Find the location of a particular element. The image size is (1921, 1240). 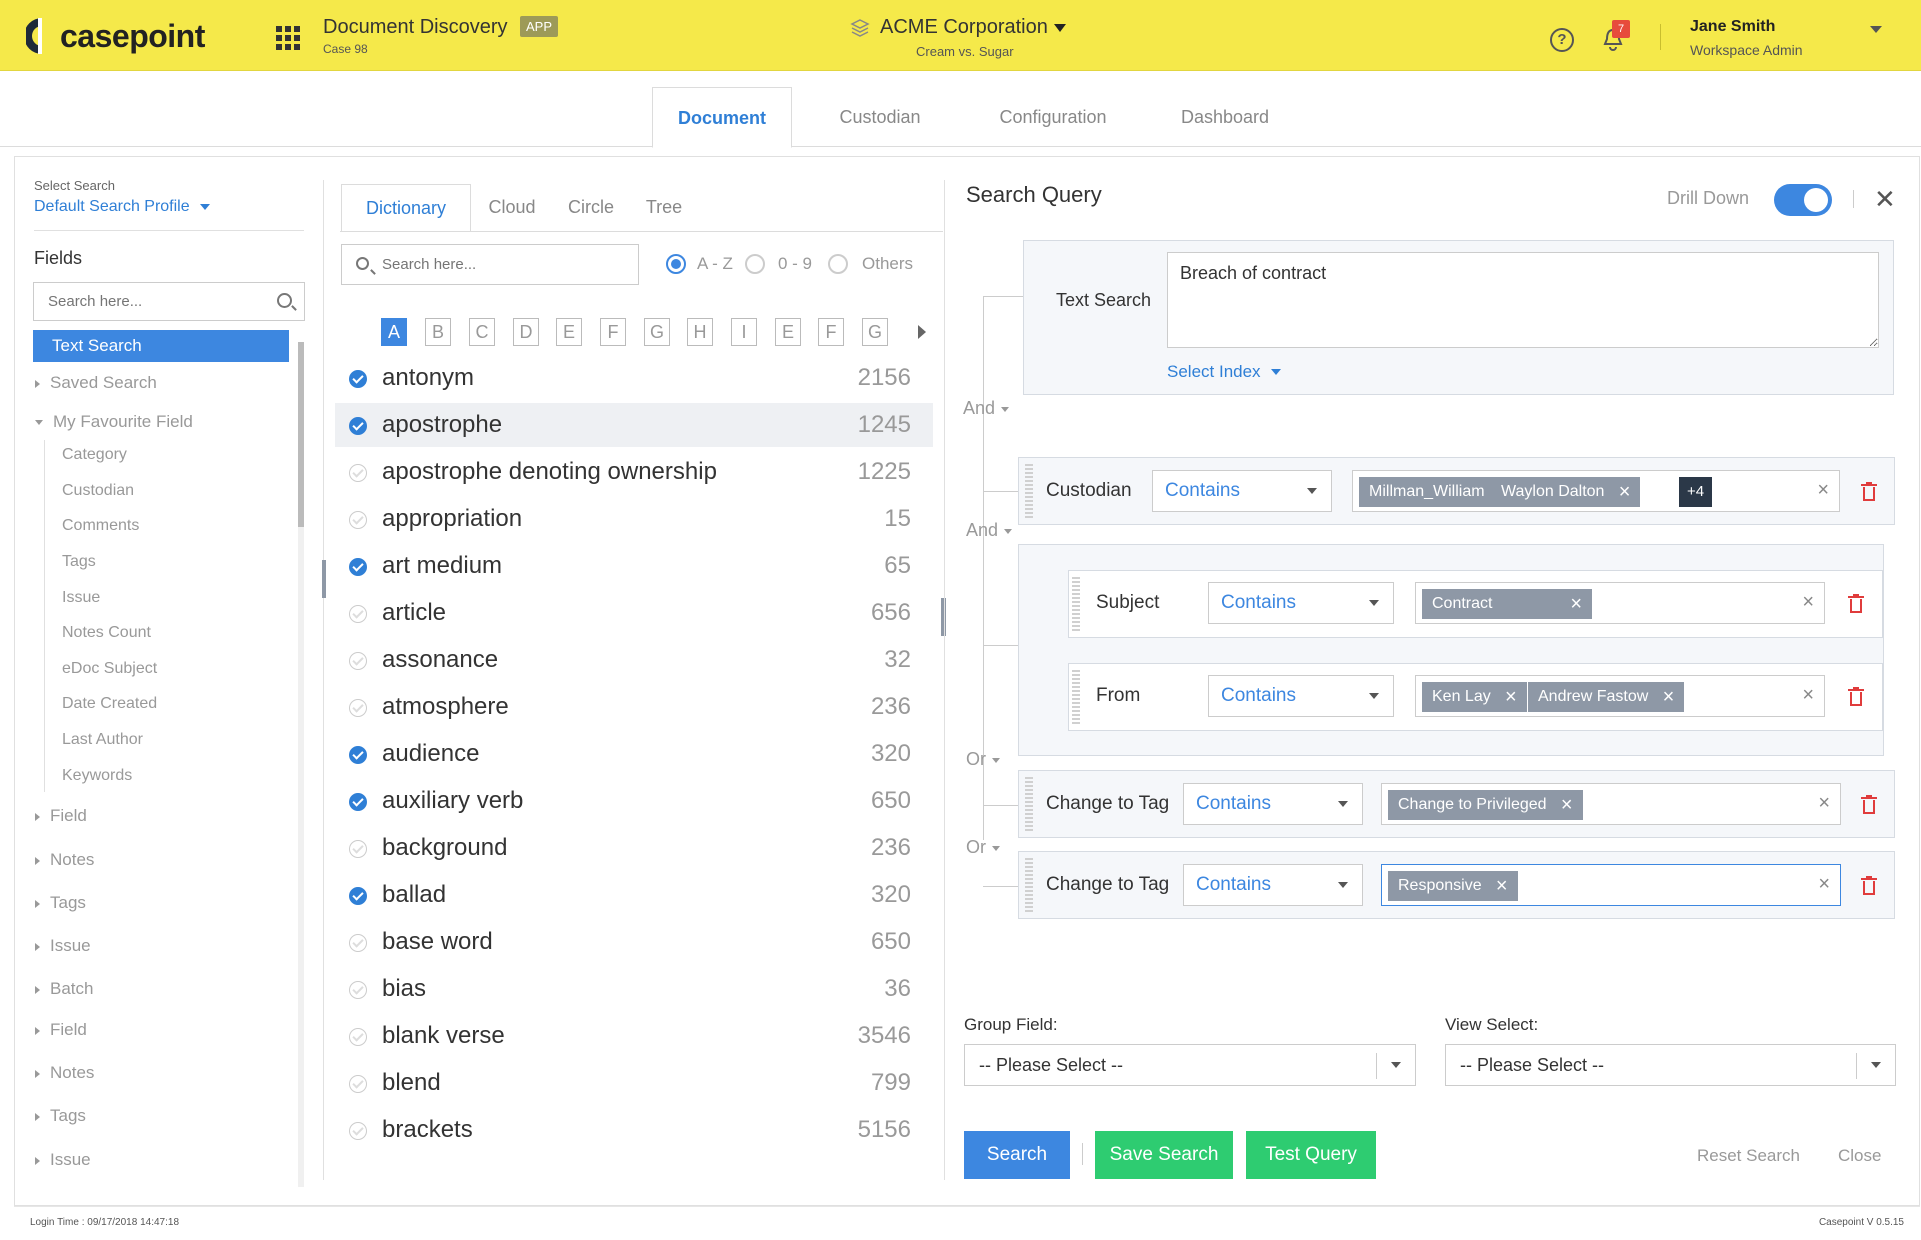

tab-dashboard: Dashboard is located at coordinates (1225, 117).